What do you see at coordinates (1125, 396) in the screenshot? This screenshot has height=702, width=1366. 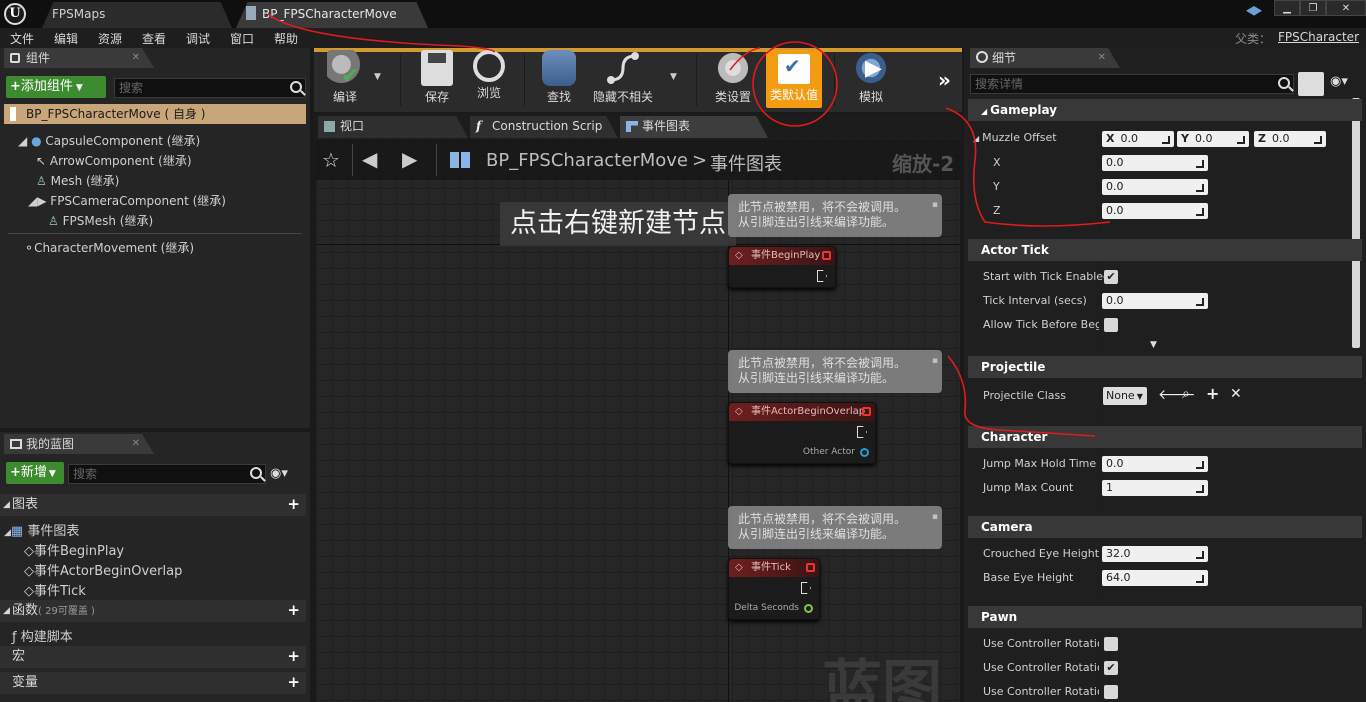 I see `projectile-class-dropdown: None ▼` at bounding box center [1125, 396].